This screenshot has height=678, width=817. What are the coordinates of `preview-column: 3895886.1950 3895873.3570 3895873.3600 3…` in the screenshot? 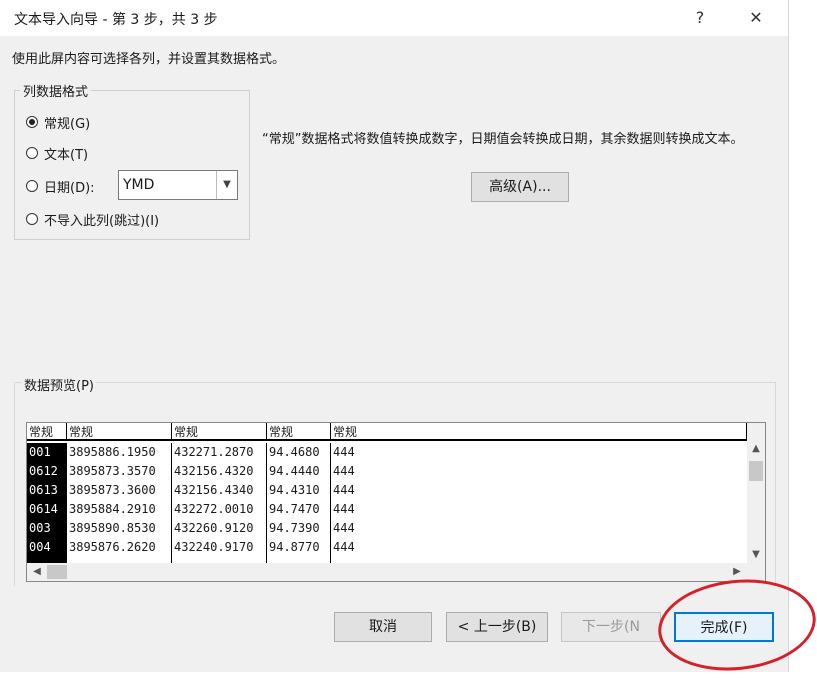 It's located at (119, 503).